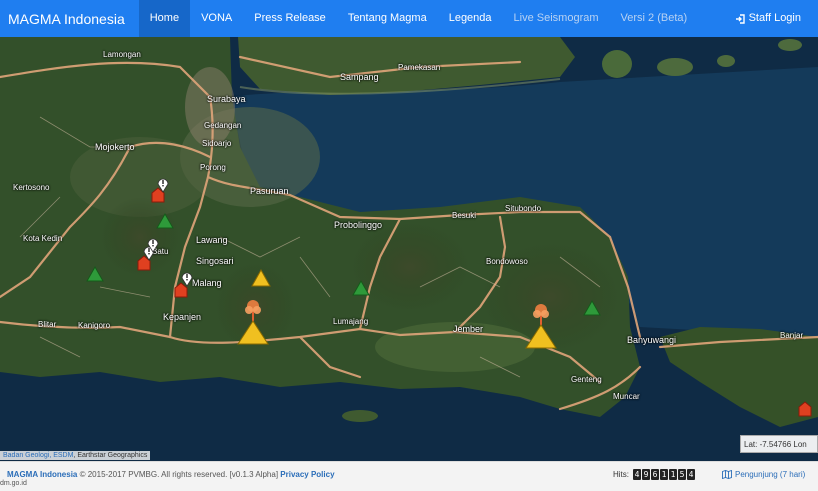  Describe the element at coordinates (351, 321) in the screenshot. I see `place-label: Lumajang` at that location.